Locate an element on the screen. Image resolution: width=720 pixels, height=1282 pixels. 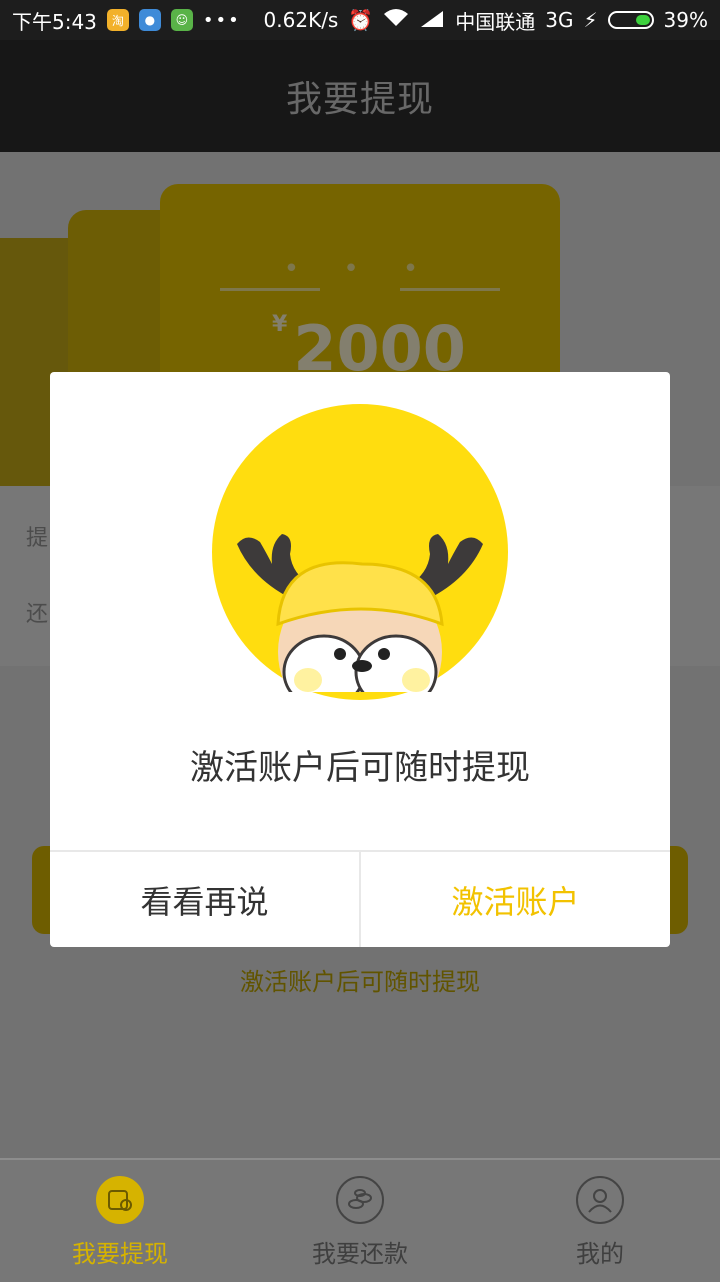
bottom-nav: 我要提现 我要还款 我的 is located at coordinates (360, 1220).